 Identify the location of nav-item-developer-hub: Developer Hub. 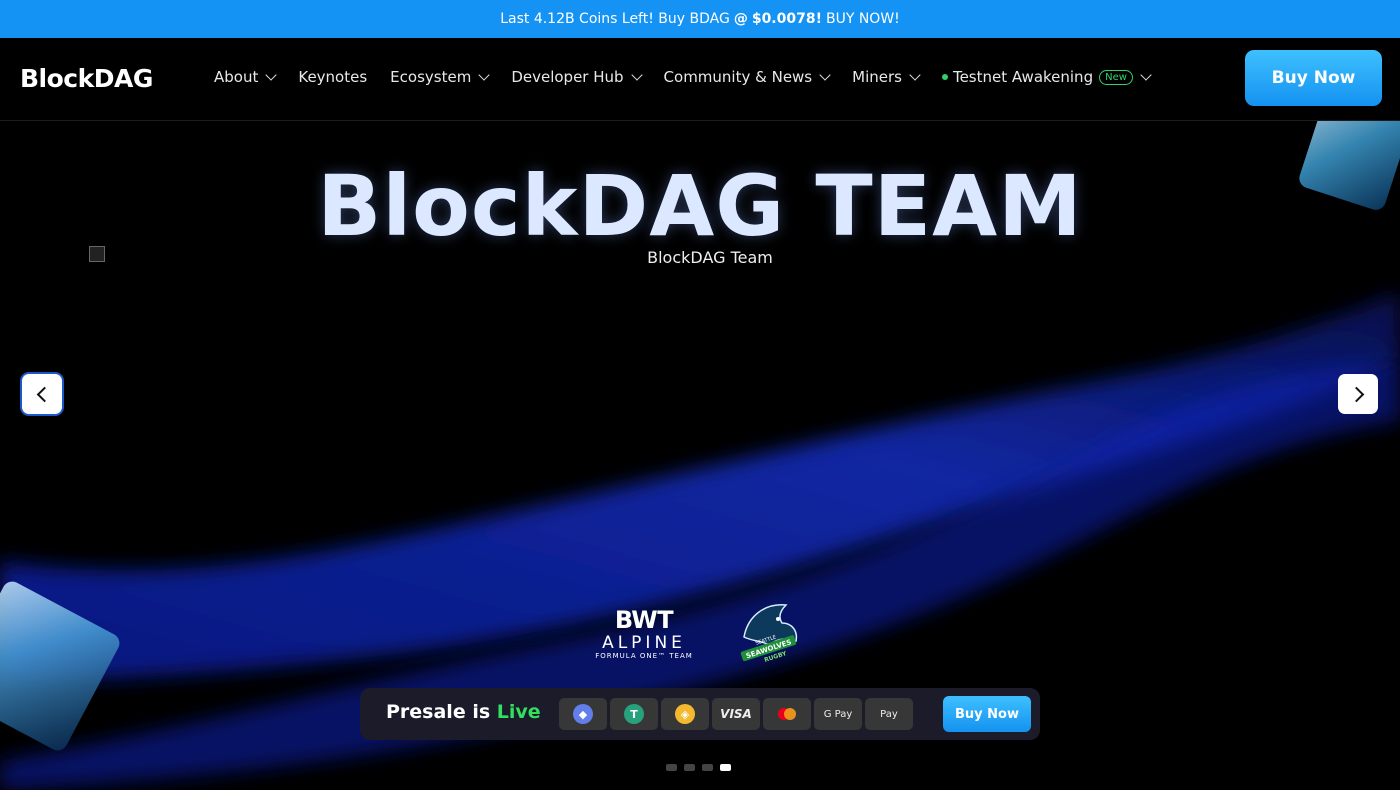
(577, 77).